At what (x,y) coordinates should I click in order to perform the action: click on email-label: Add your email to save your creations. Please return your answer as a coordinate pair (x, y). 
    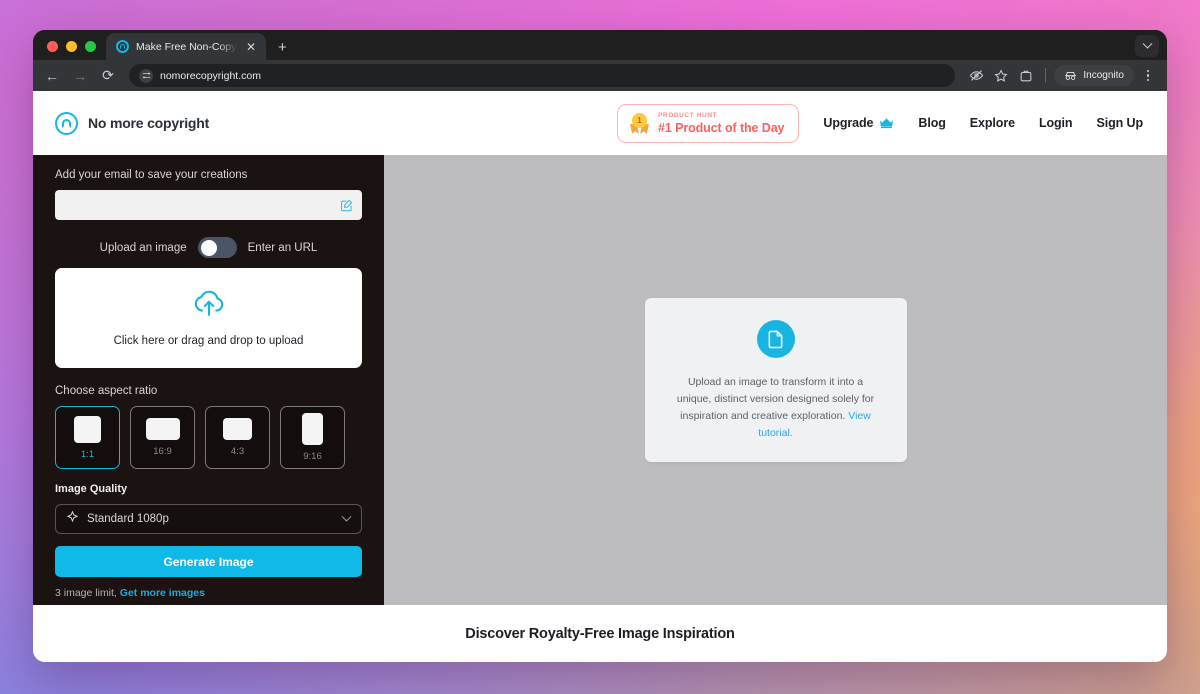
    Looking at the image, I should click on (151, 175).